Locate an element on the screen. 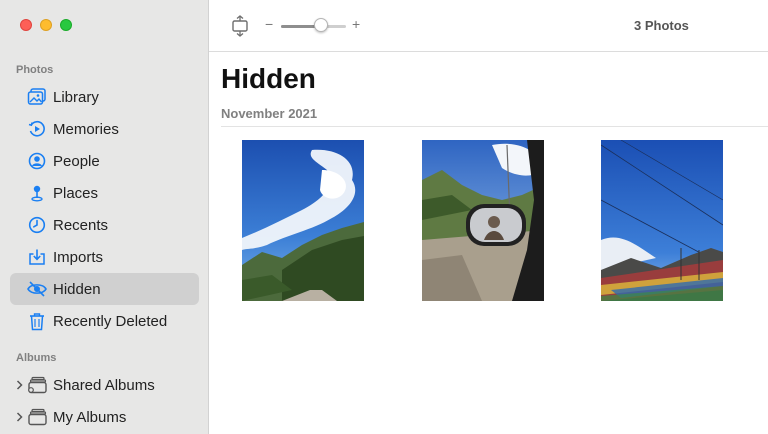 The height and width of the screenshot is (434, 768). sidebar-item-recently-deleted: Recently Deleted is located at coordinates (104, 321).